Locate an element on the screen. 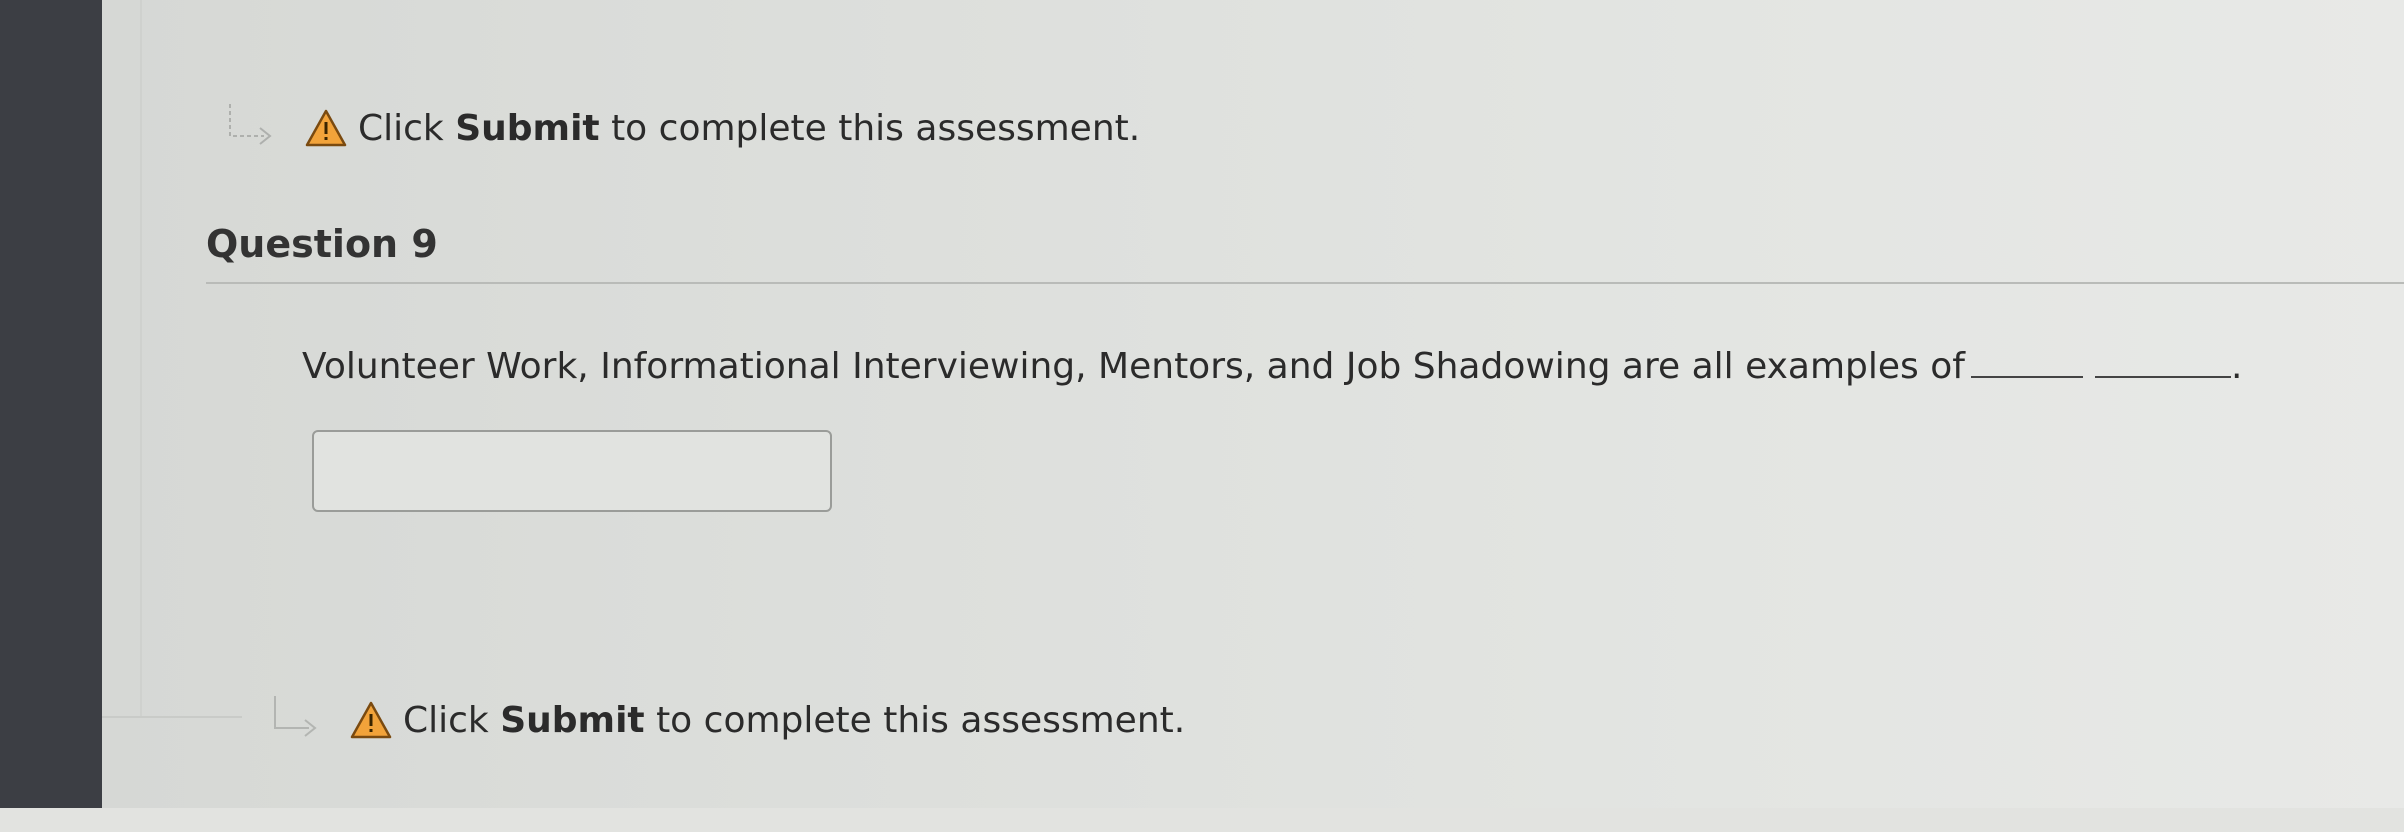  gutter-line is located at coordinates (141, 359).